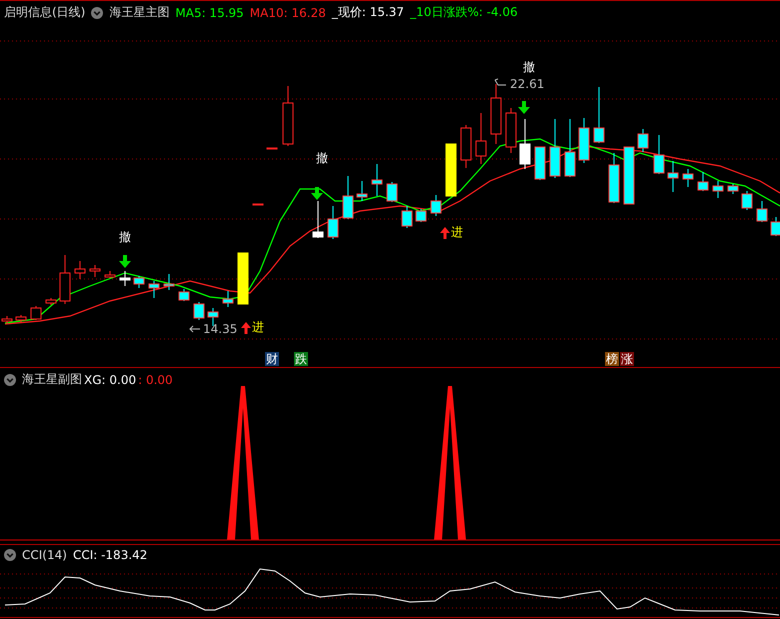 This screenshot has height=619, width=780. What do you see at coordinates (139, 12) in the screenshot?
I see `indicator-name: 海王星主图` at bounding box center [139, 12].